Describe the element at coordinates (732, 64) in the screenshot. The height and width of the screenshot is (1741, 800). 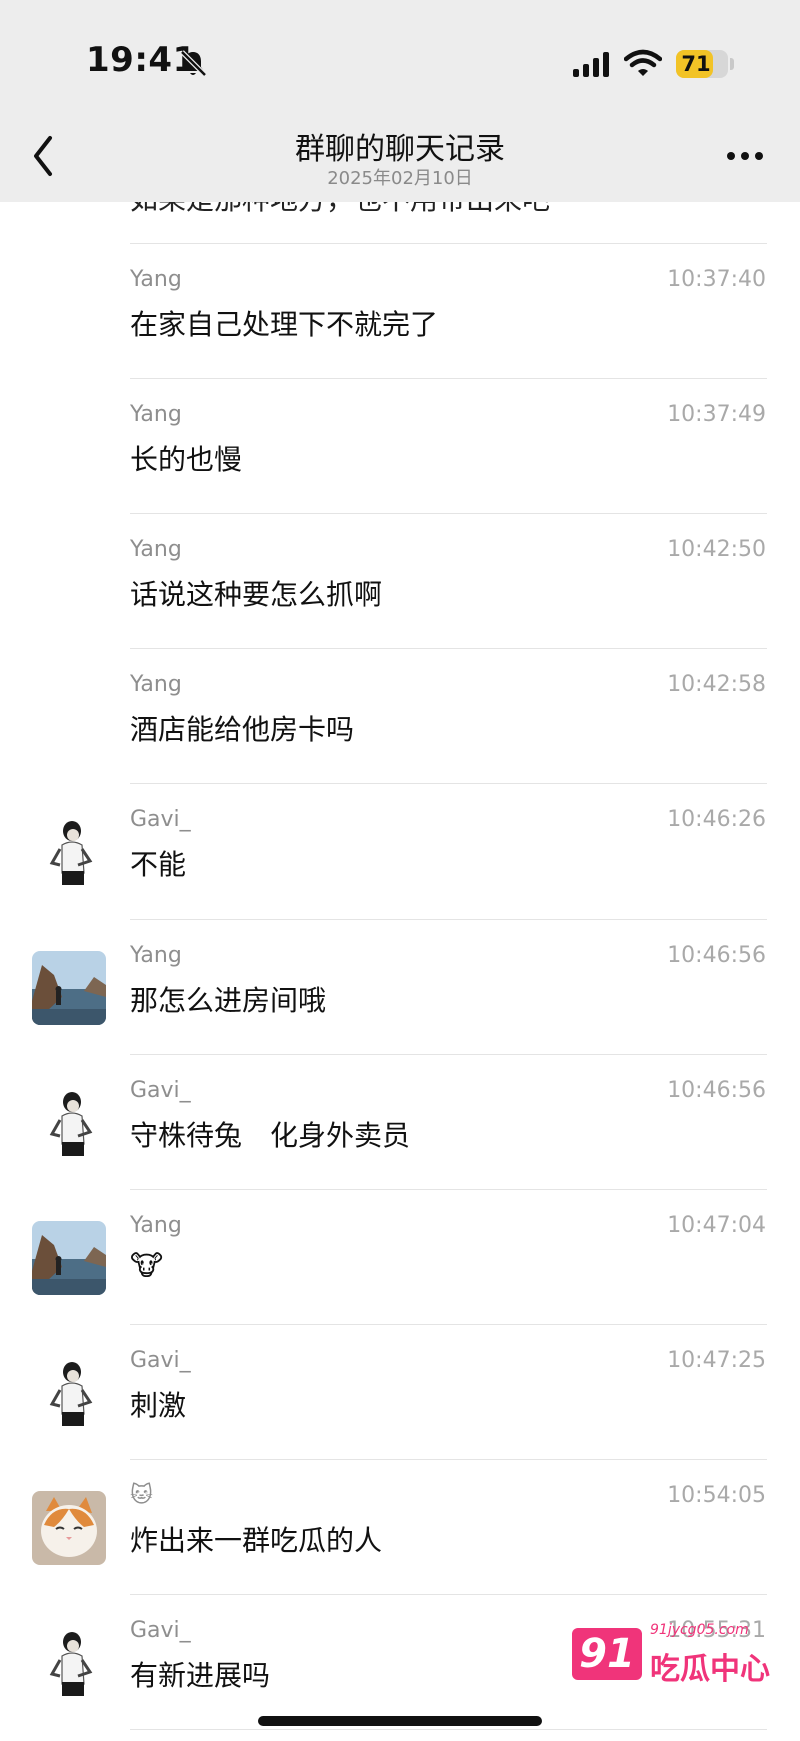
I see `battery-tip` at that location.